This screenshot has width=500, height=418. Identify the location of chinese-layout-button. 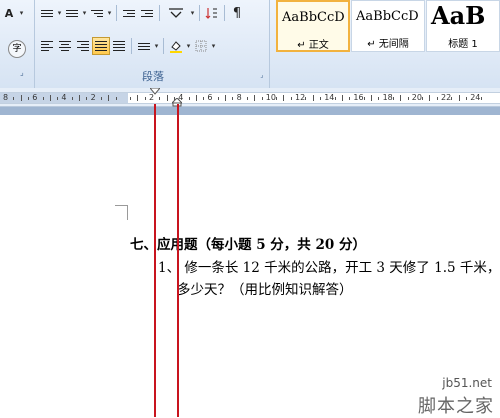
(176, 13).